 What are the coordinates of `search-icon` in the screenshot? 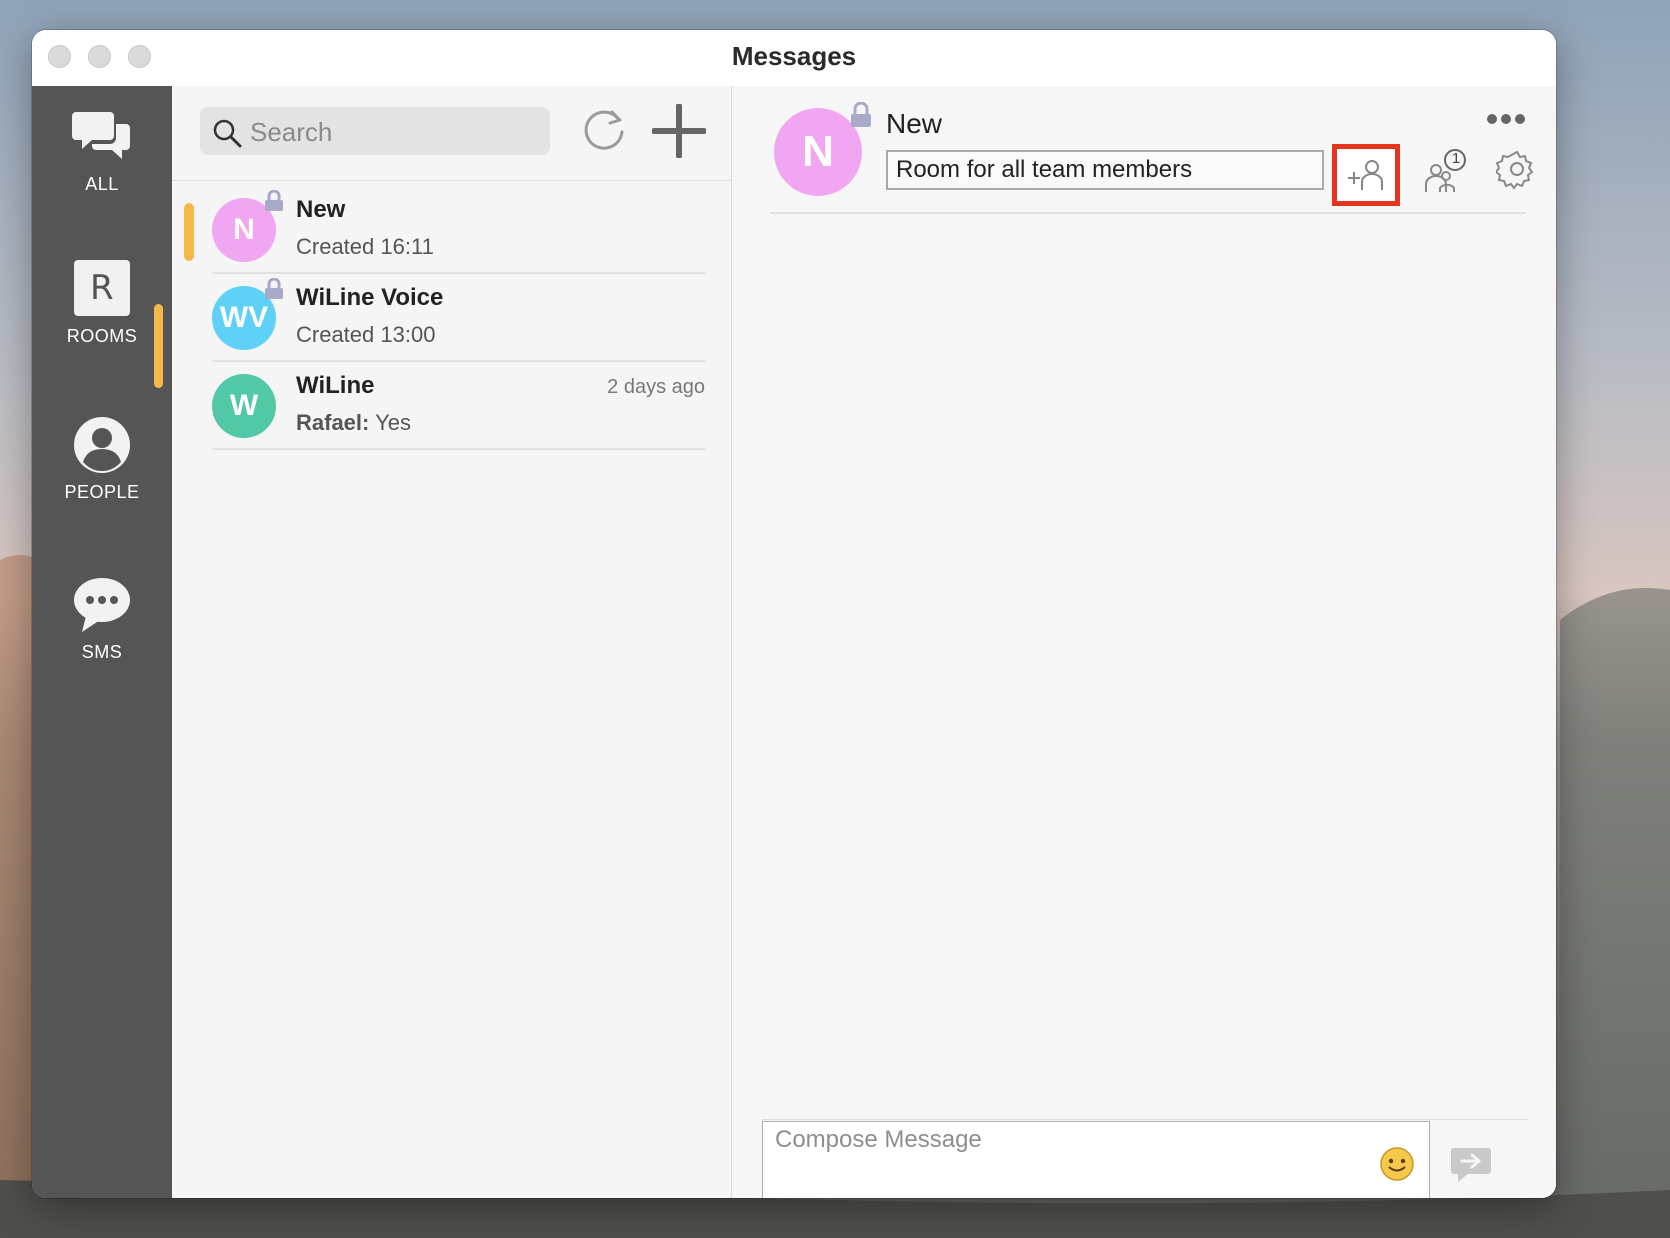 It's located at (227, 133).